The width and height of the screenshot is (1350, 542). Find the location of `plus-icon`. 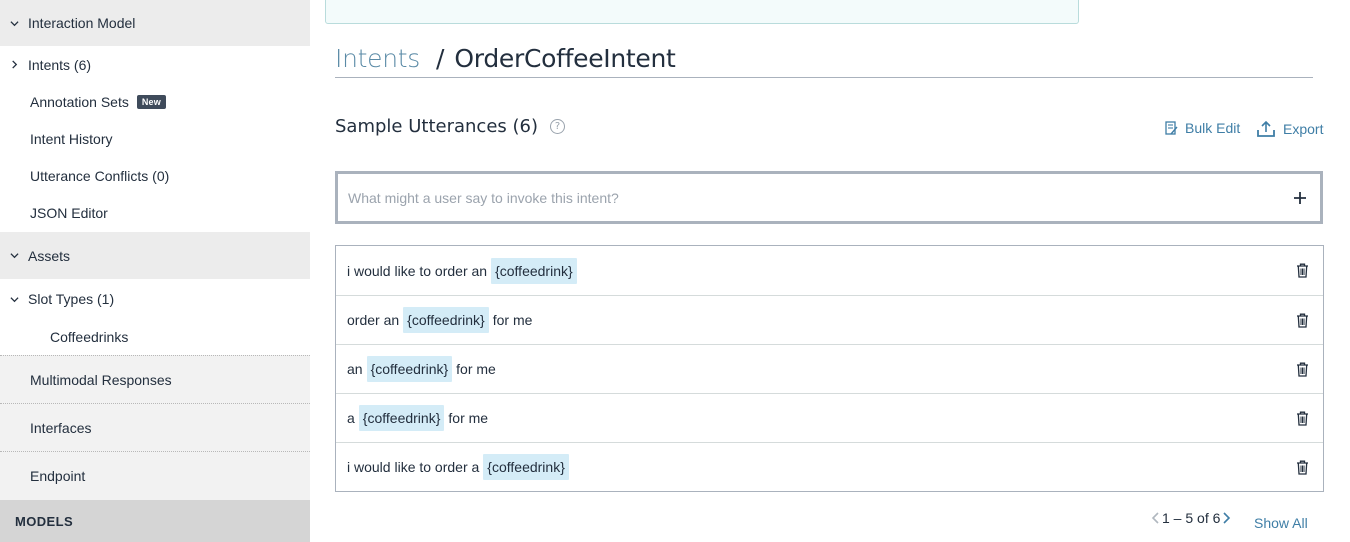

plus-icon is located at coordinates (1300, 197).